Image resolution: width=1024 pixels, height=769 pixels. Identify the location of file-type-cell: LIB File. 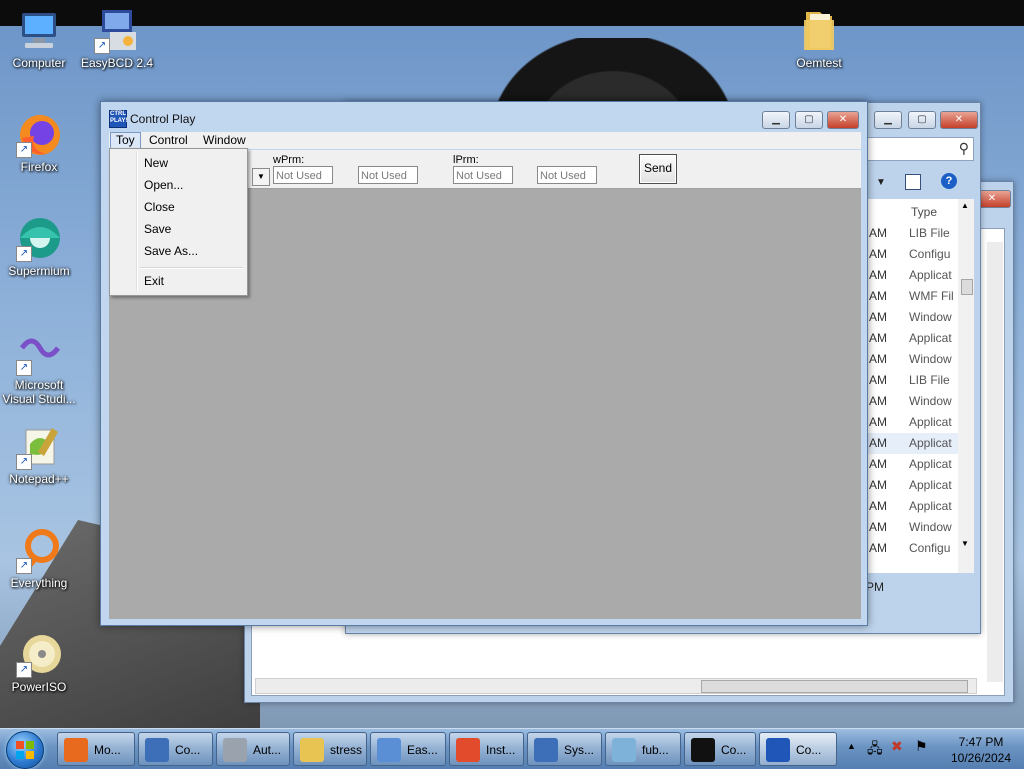
(929, 233).